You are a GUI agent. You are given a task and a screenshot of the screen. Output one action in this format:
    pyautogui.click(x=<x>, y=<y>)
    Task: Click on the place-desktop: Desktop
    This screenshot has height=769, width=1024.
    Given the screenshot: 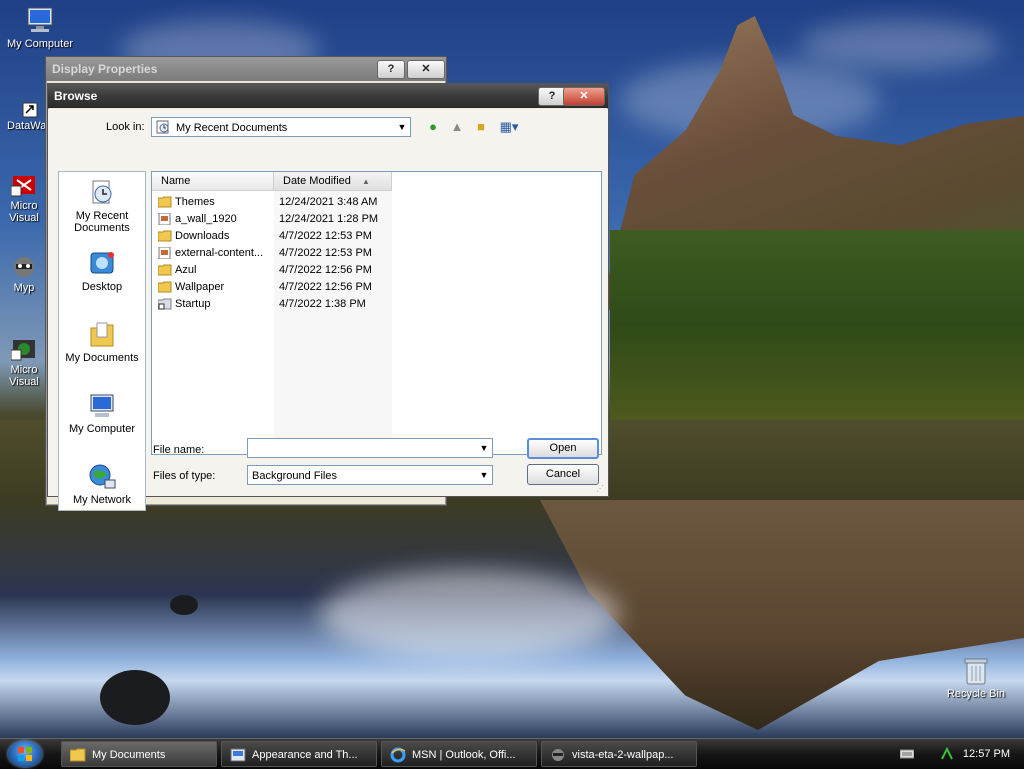 What is the action you would take?
    pyautogui.click(x=102, y=271)
    